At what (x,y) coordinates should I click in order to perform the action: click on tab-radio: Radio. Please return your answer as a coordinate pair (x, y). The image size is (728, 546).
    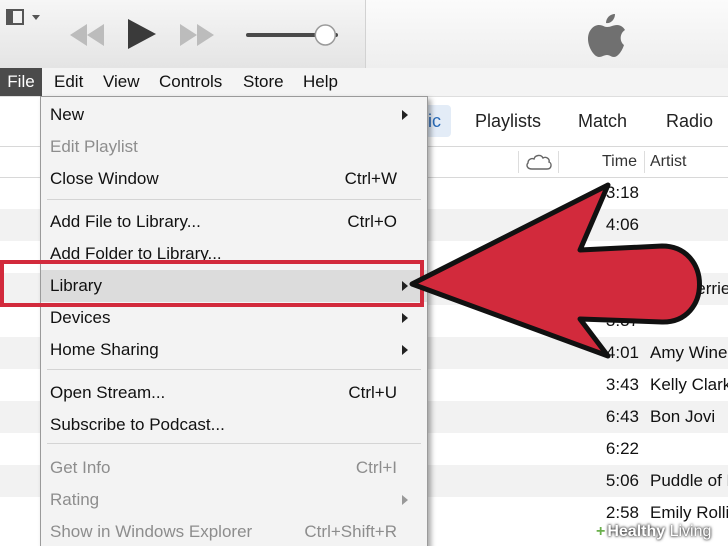
    Looking at the image, I should click on (689, 121).